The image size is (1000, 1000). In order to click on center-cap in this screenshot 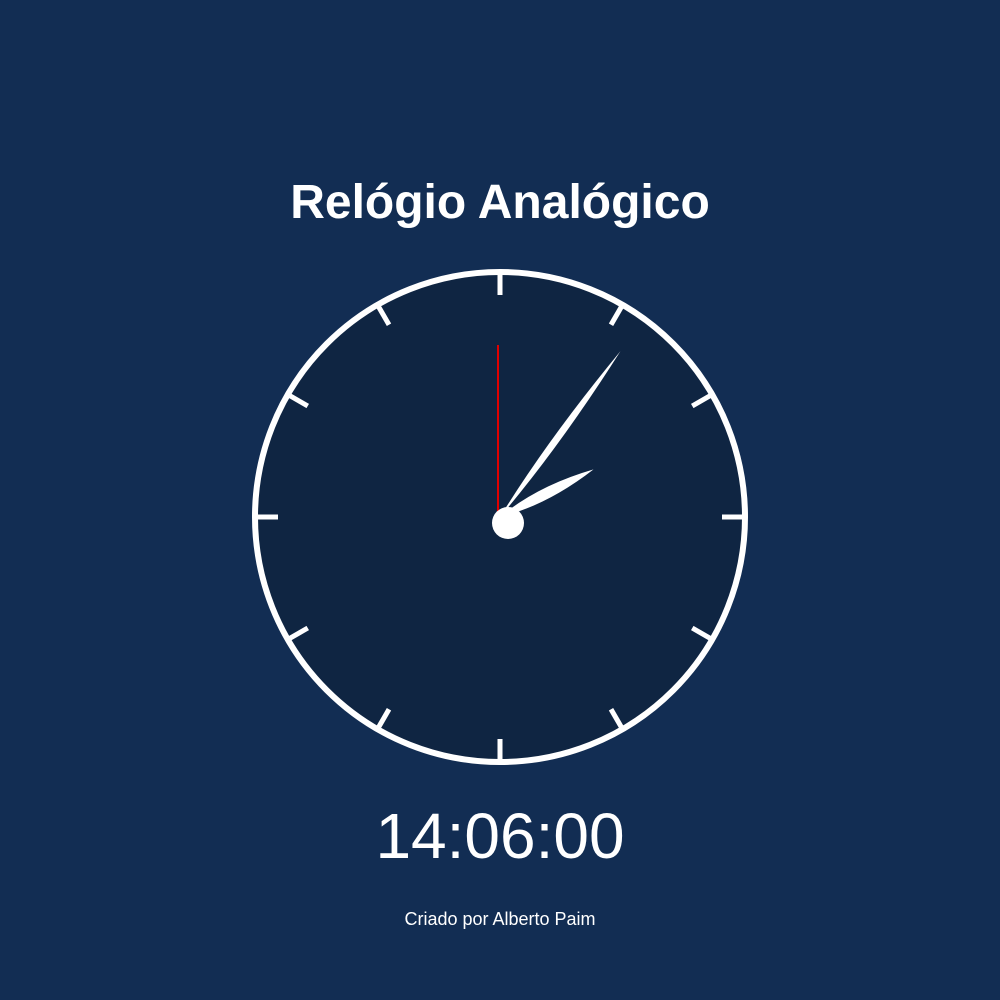, I will do `click(508, 523)`.